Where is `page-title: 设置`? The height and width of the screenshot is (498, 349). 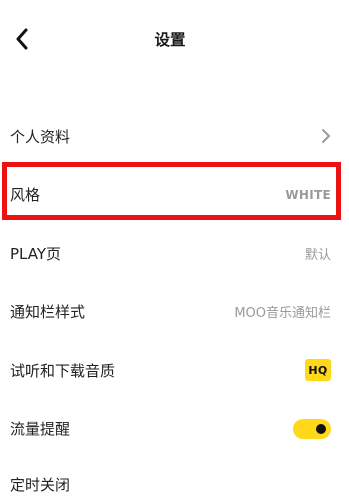
page-title: 设置 is located at coordinates (170, 40).